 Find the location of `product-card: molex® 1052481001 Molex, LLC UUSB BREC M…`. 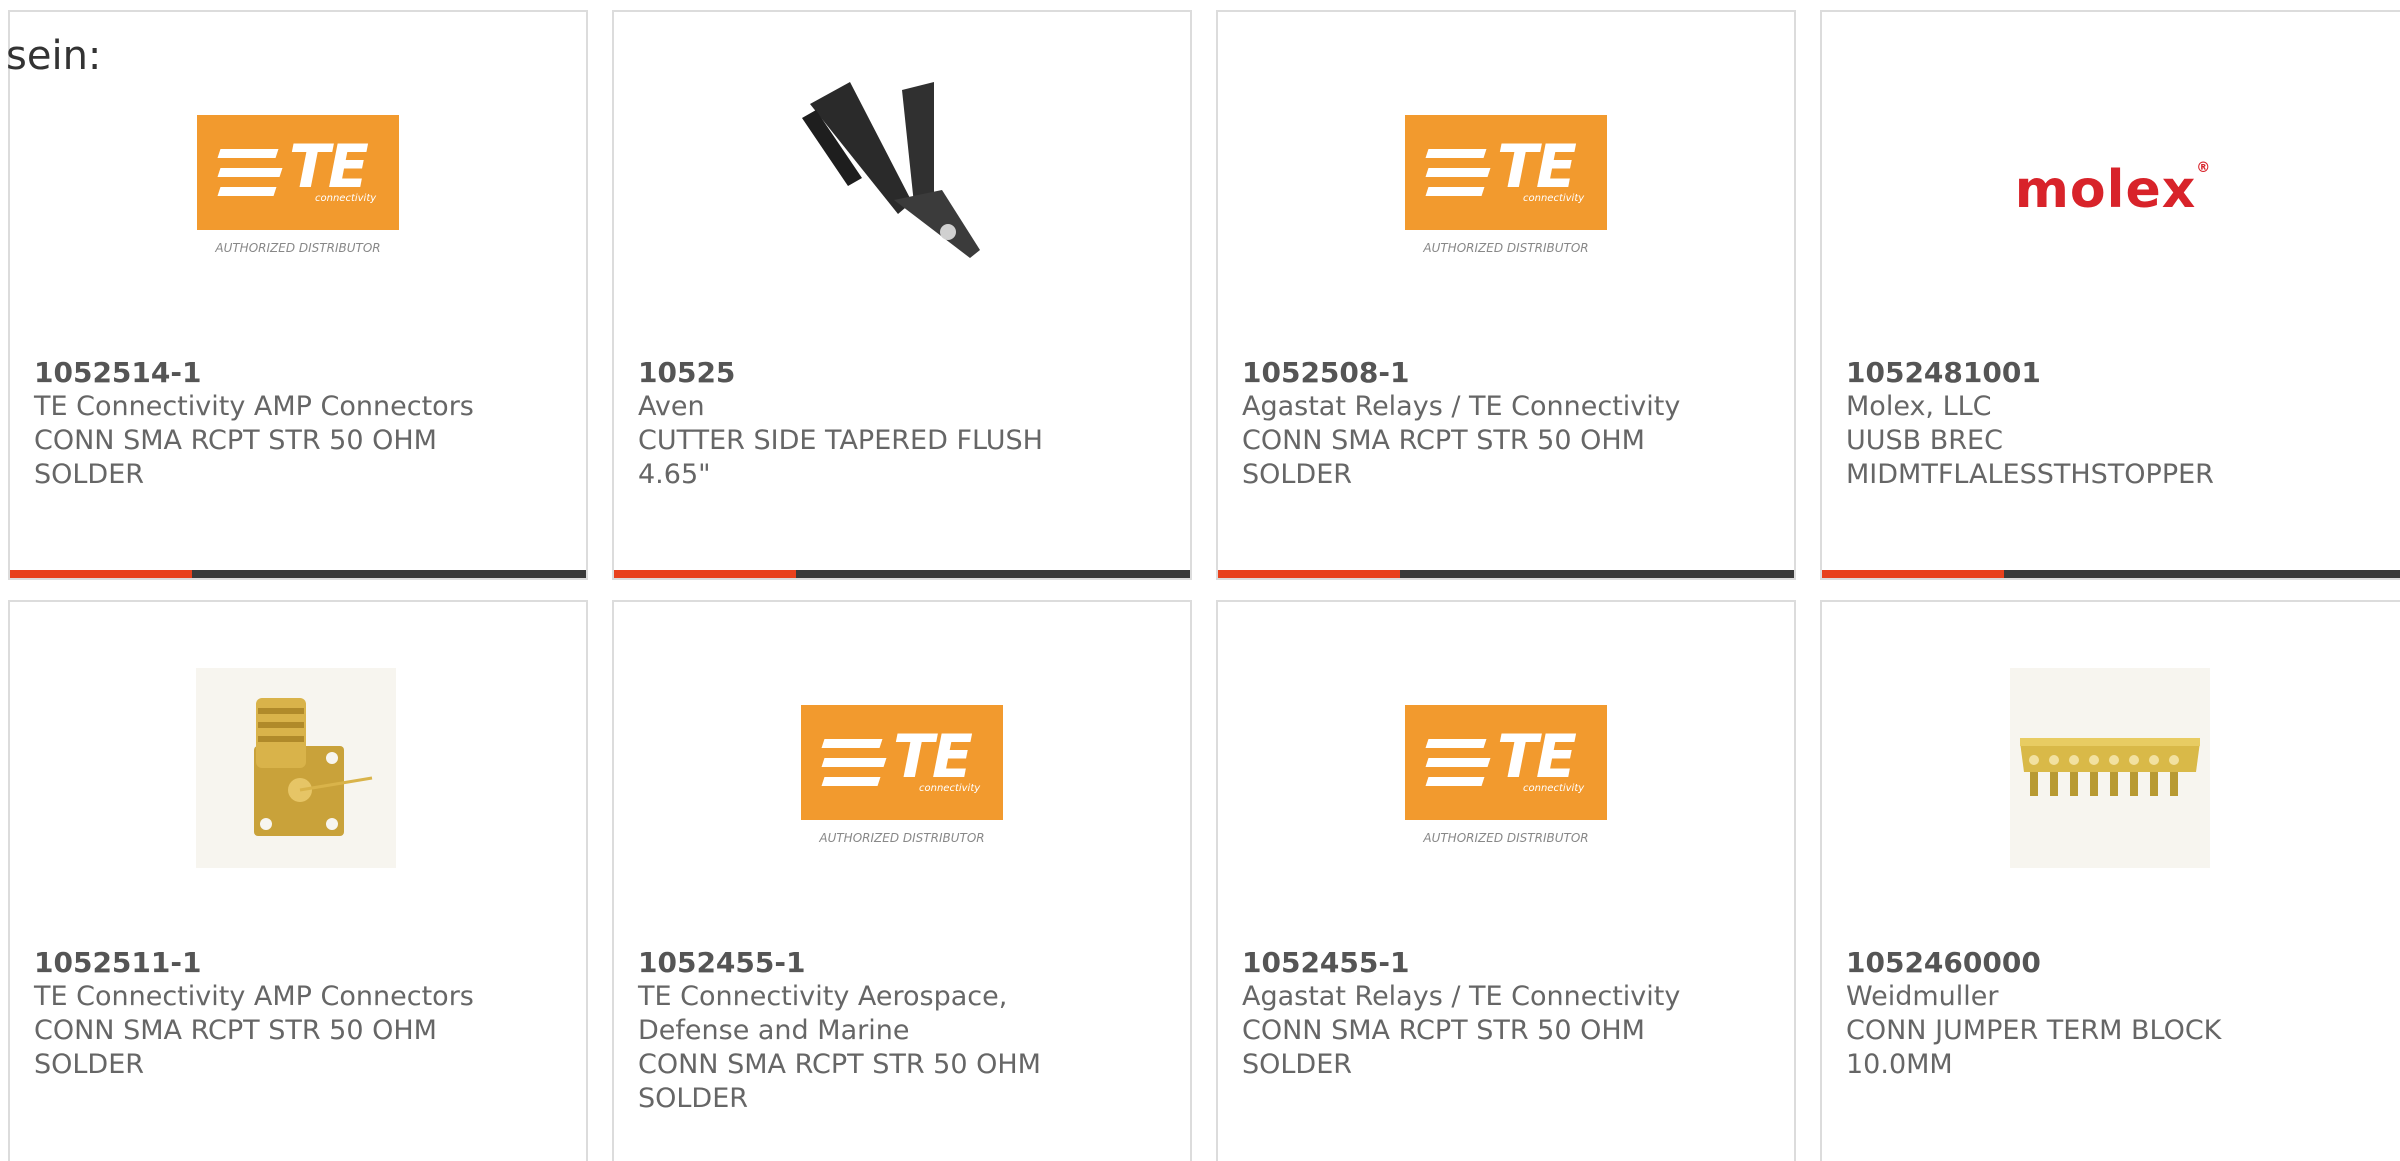

product-card: molex® 1052481001 Molex, LLC UUSB BREC M… is located at coordinates (2110, 295).